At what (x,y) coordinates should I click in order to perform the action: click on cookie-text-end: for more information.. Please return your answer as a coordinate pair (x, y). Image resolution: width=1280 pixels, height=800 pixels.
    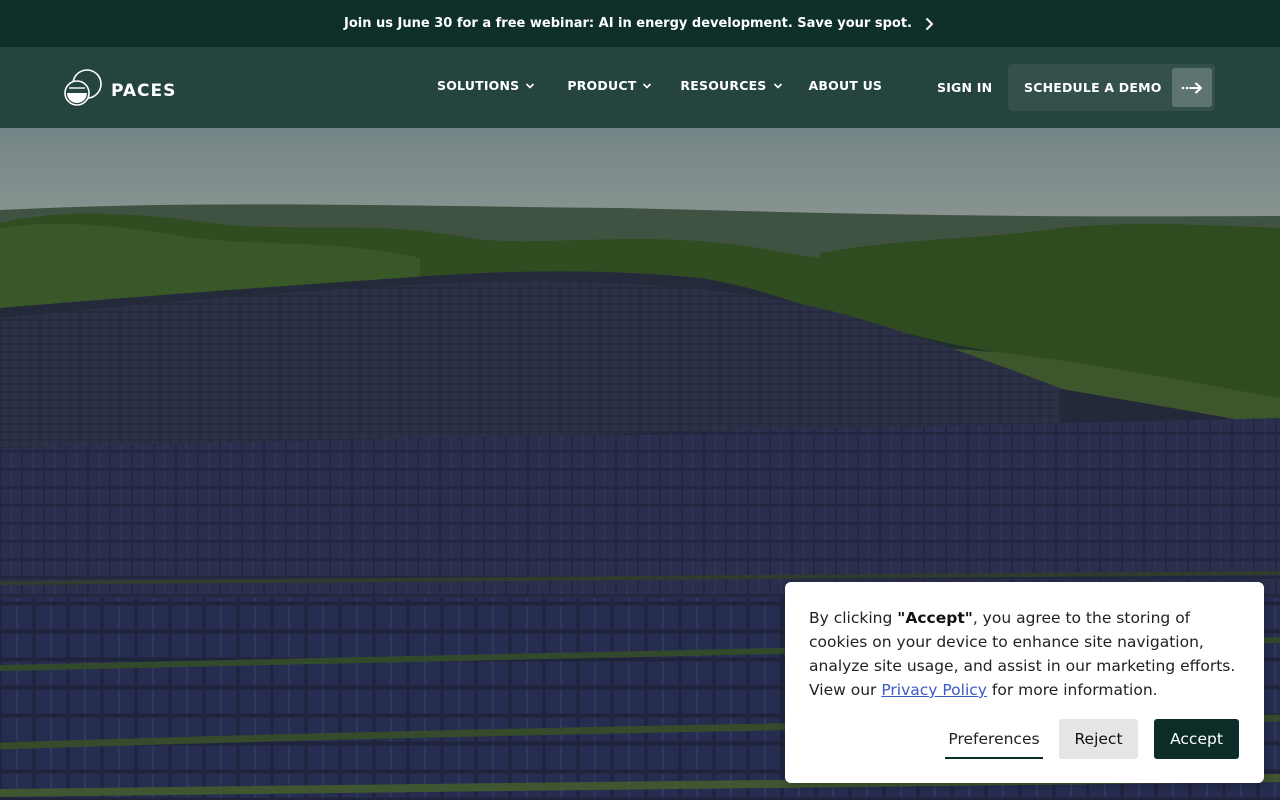
    Looking at the image, I should click on (1072, 690).